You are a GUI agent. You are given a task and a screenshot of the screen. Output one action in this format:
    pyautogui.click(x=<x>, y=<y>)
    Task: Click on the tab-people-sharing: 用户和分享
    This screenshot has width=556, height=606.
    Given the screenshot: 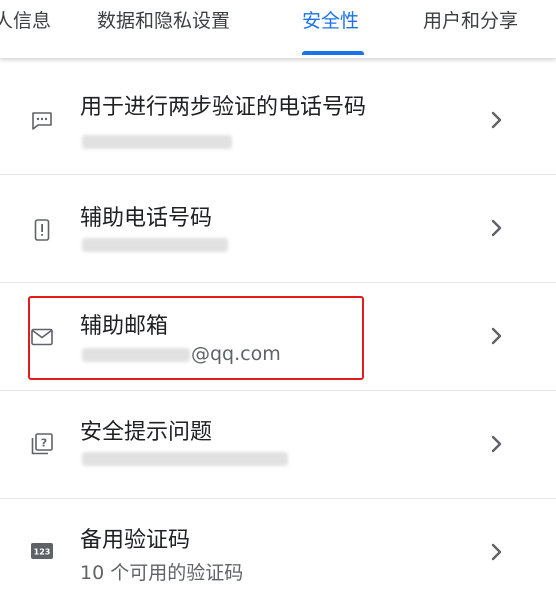 What is the action you would take?
    pyautogui.click(x=470, y=29)
    